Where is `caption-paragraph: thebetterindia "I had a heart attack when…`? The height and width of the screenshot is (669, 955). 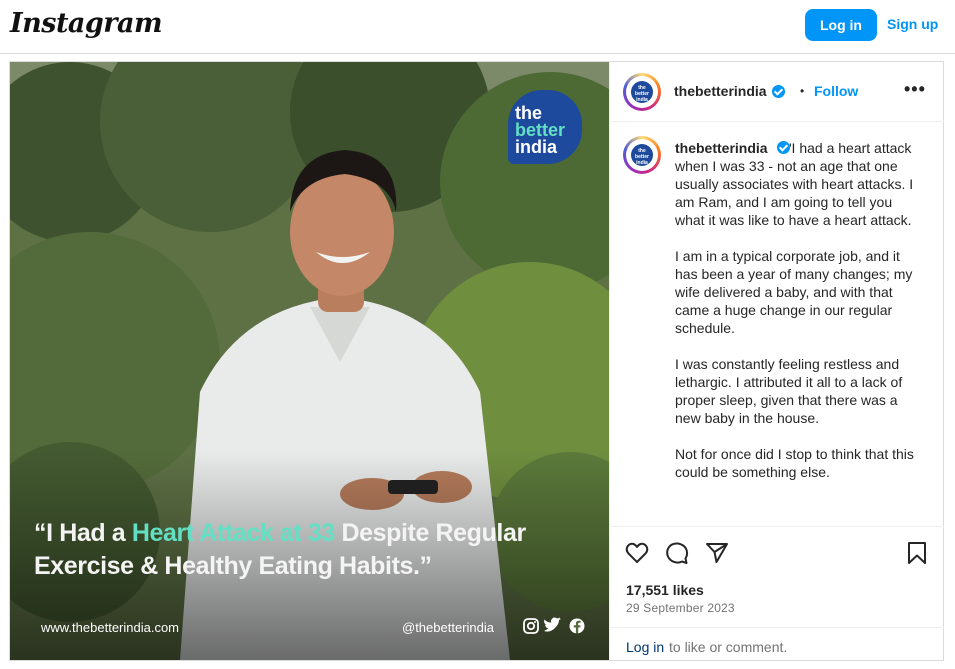
caption-paragraph: thebetterindia "I had a heart attack when… is located at coordinates (797, 184).